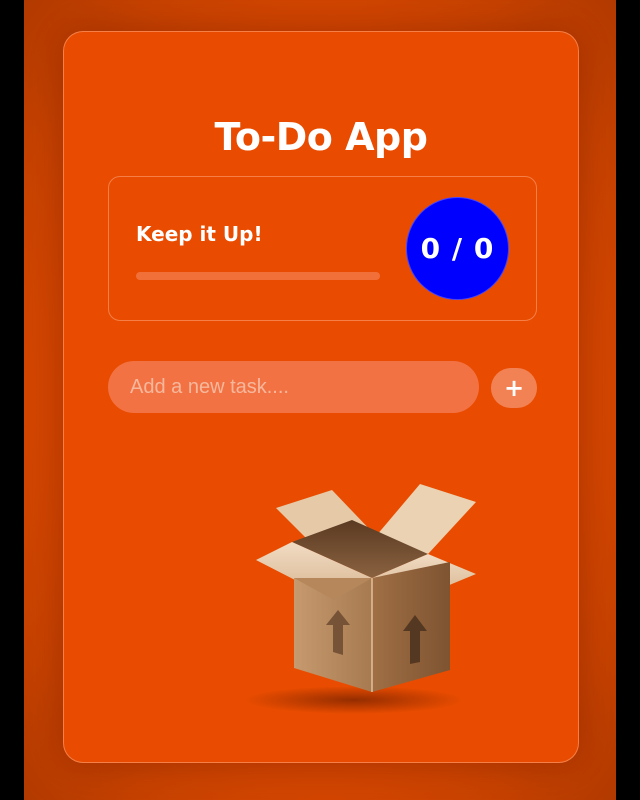 The width and height of the screenshot is (640, 800). Describe the element at coordinates (258, 276) in the screenshot. I see `progress-bar` at that location.